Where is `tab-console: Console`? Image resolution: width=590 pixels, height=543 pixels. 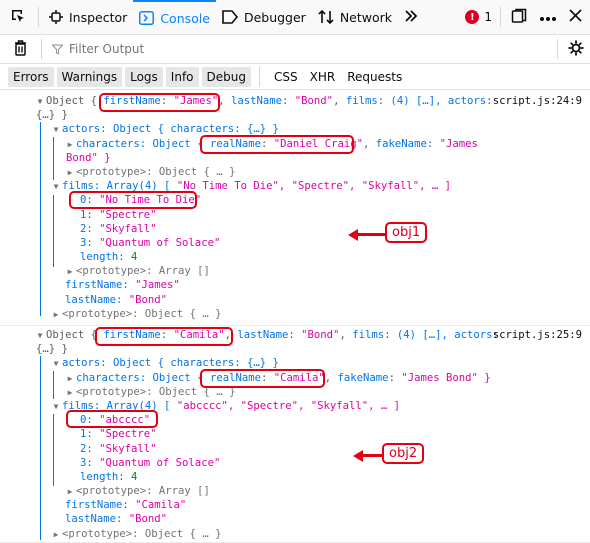 tab-console: Console is located at coordinates (174, 17).